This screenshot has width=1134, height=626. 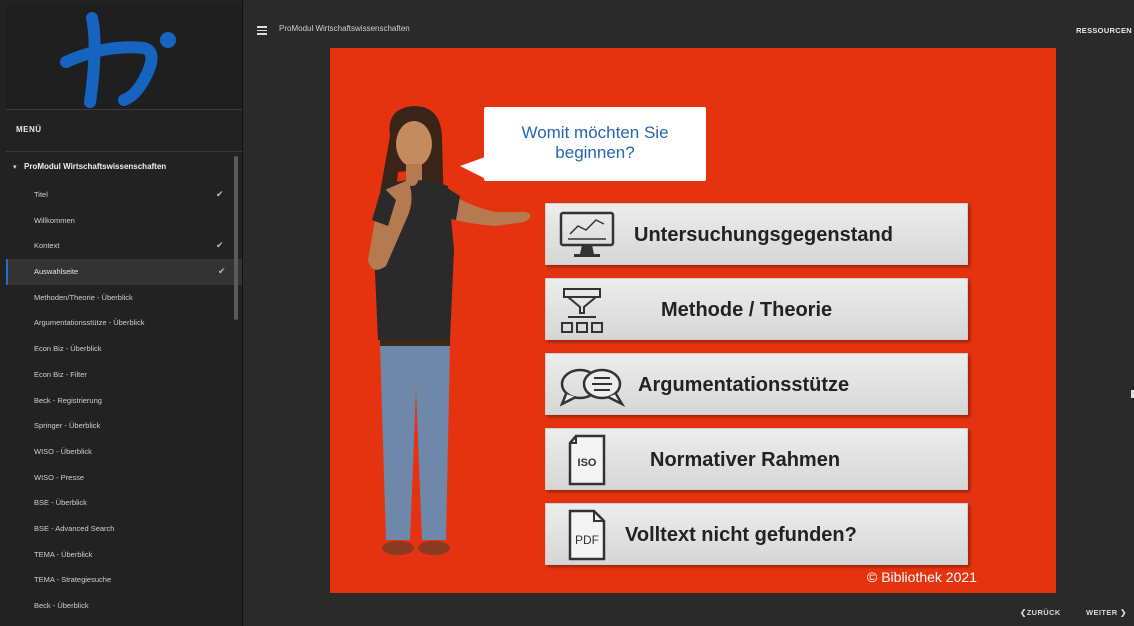 I want to click on menu-item-wiso-presse: WISO - Presse, so click(x=124, y=478).